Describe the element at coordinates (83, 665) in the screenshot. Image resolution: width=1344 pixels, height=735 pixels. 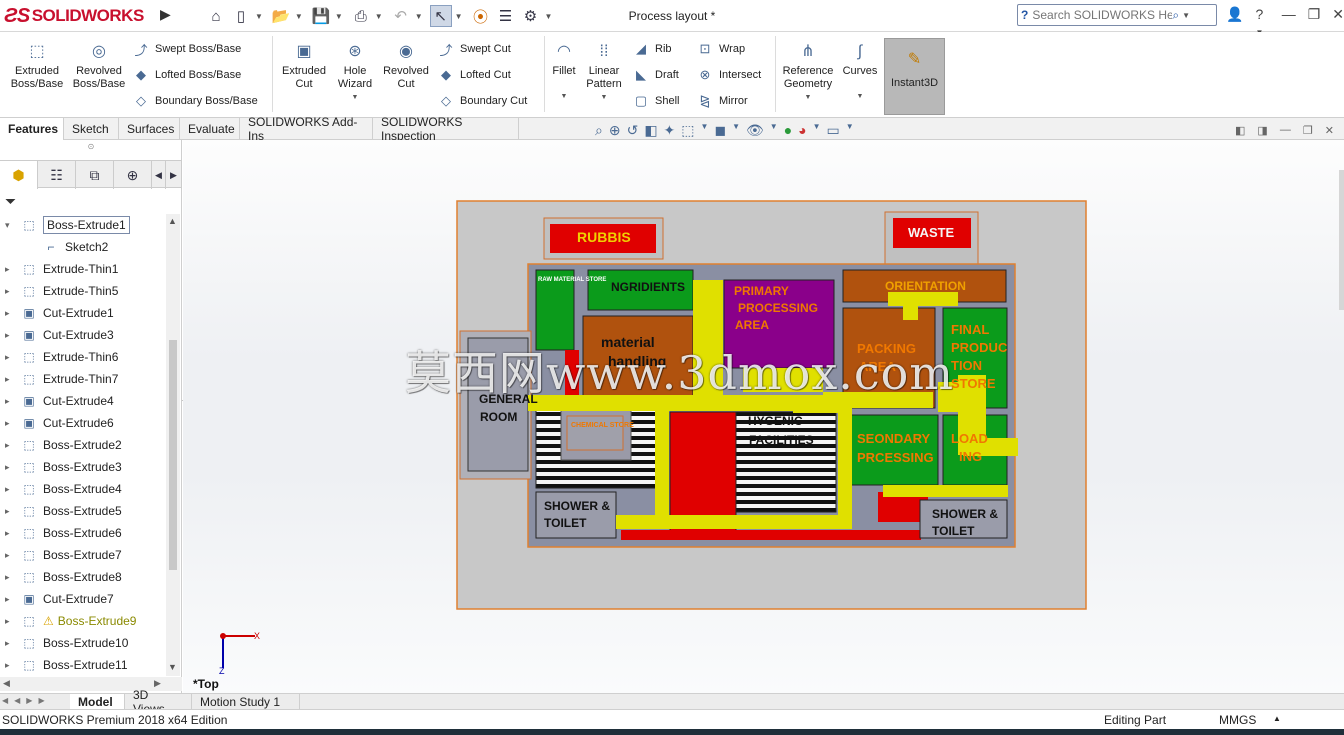
I see `tree-item: ▸ ⬚ Boss-Extrude11` at that location.